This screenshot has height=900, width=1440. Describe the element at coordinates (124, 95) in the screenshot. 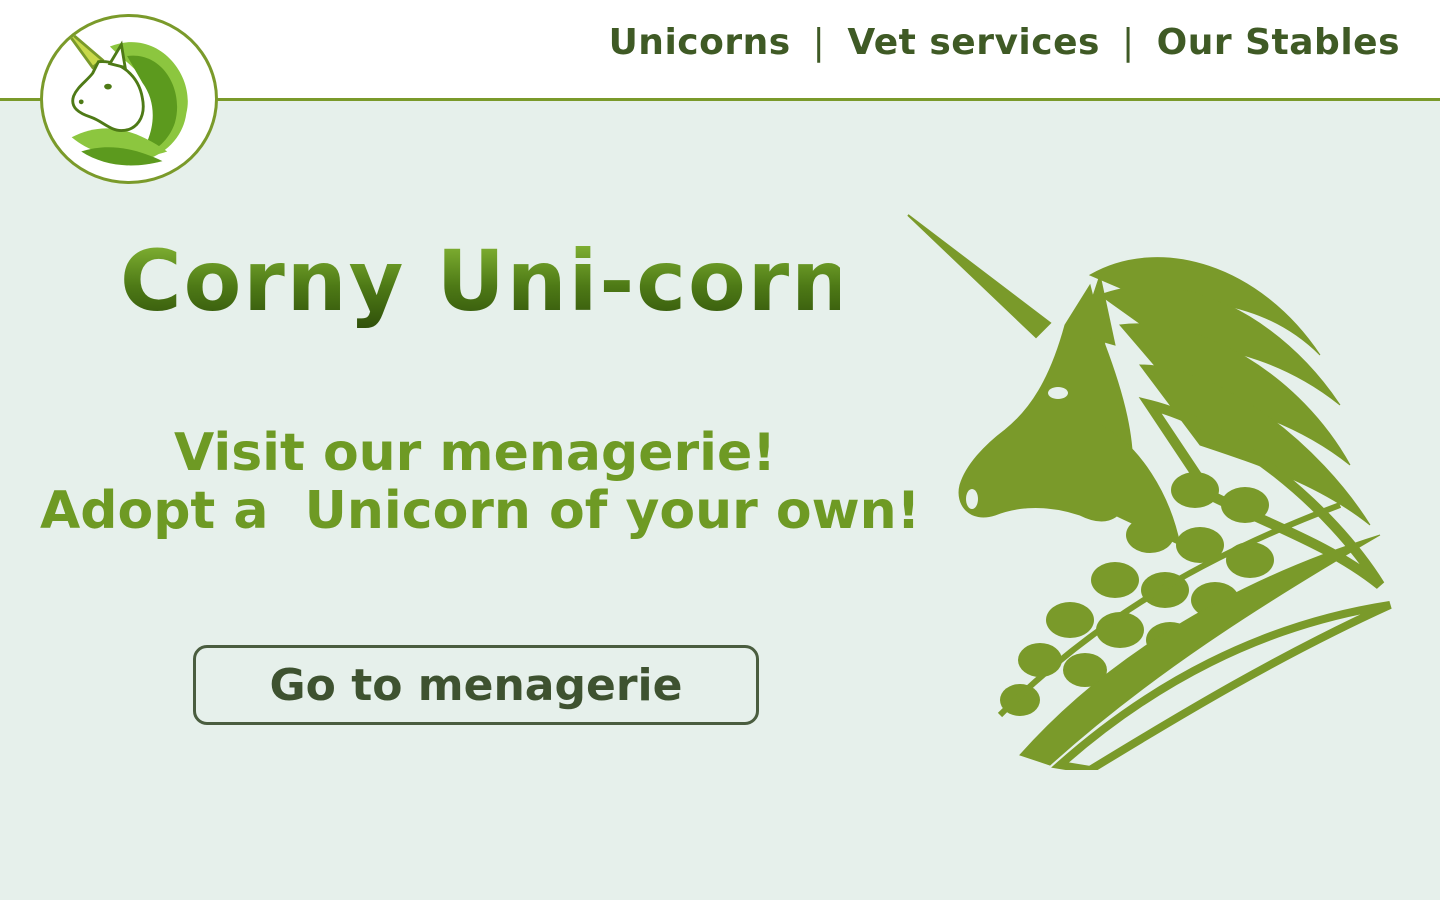

I see `unicorn-logo-graphic` at that location.